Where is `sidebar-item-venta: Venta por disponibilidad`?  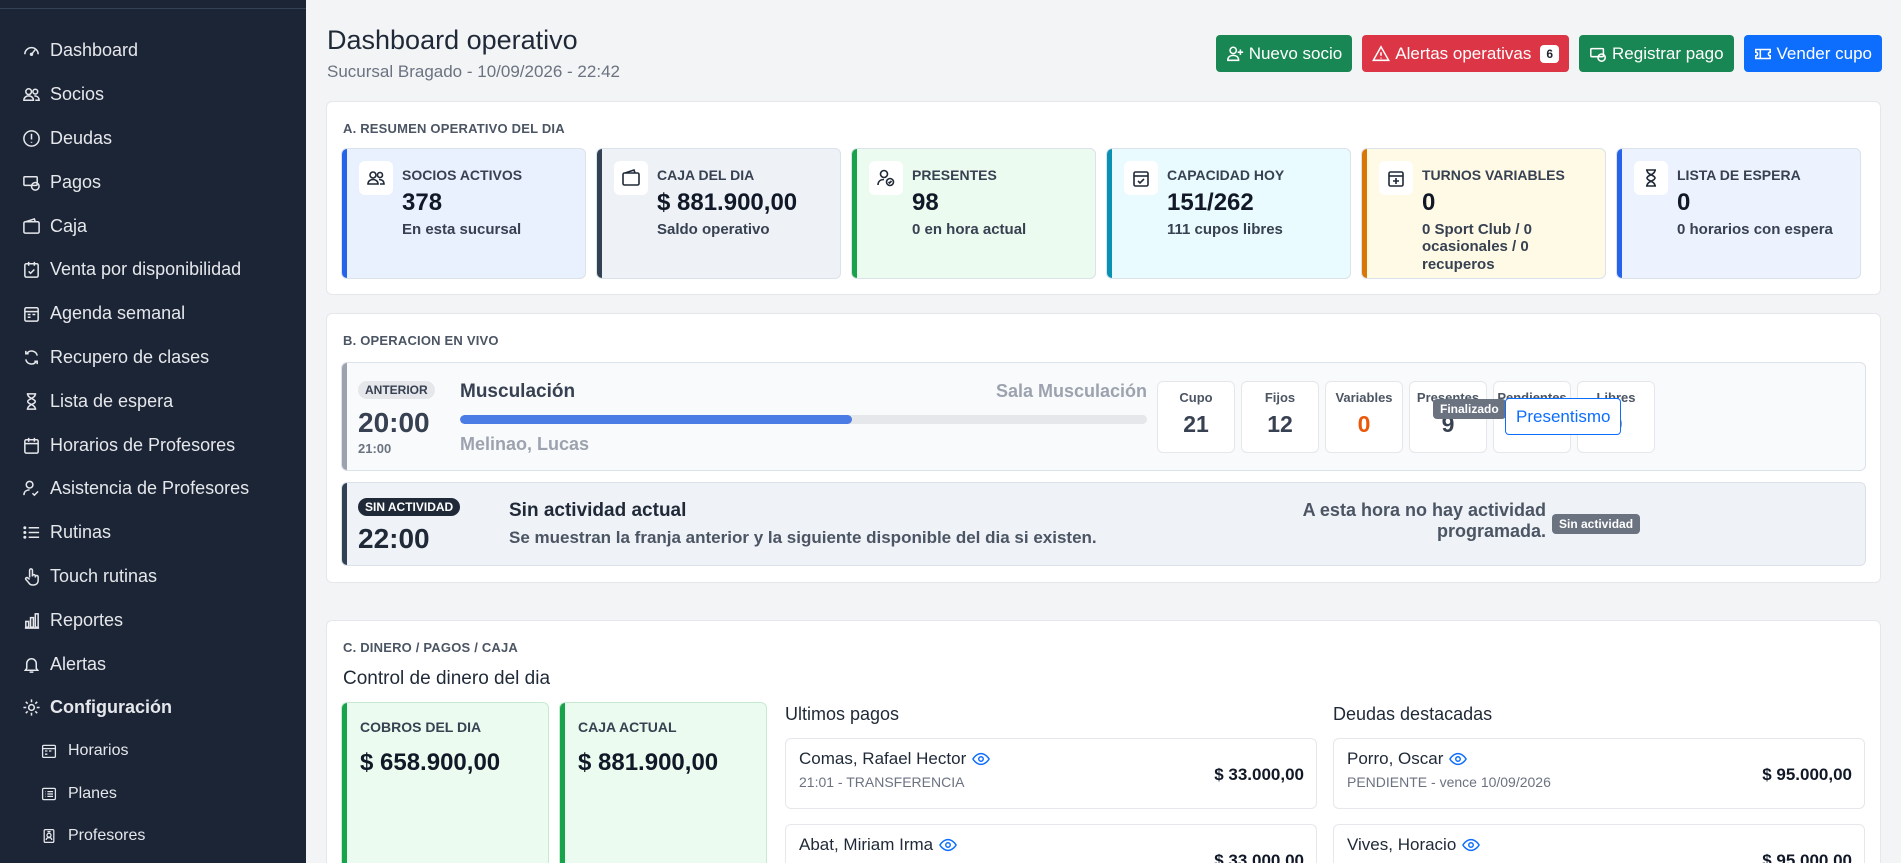
sidebar-item-venta: Venta por disponibilidad is located at coordinates (153, 270).